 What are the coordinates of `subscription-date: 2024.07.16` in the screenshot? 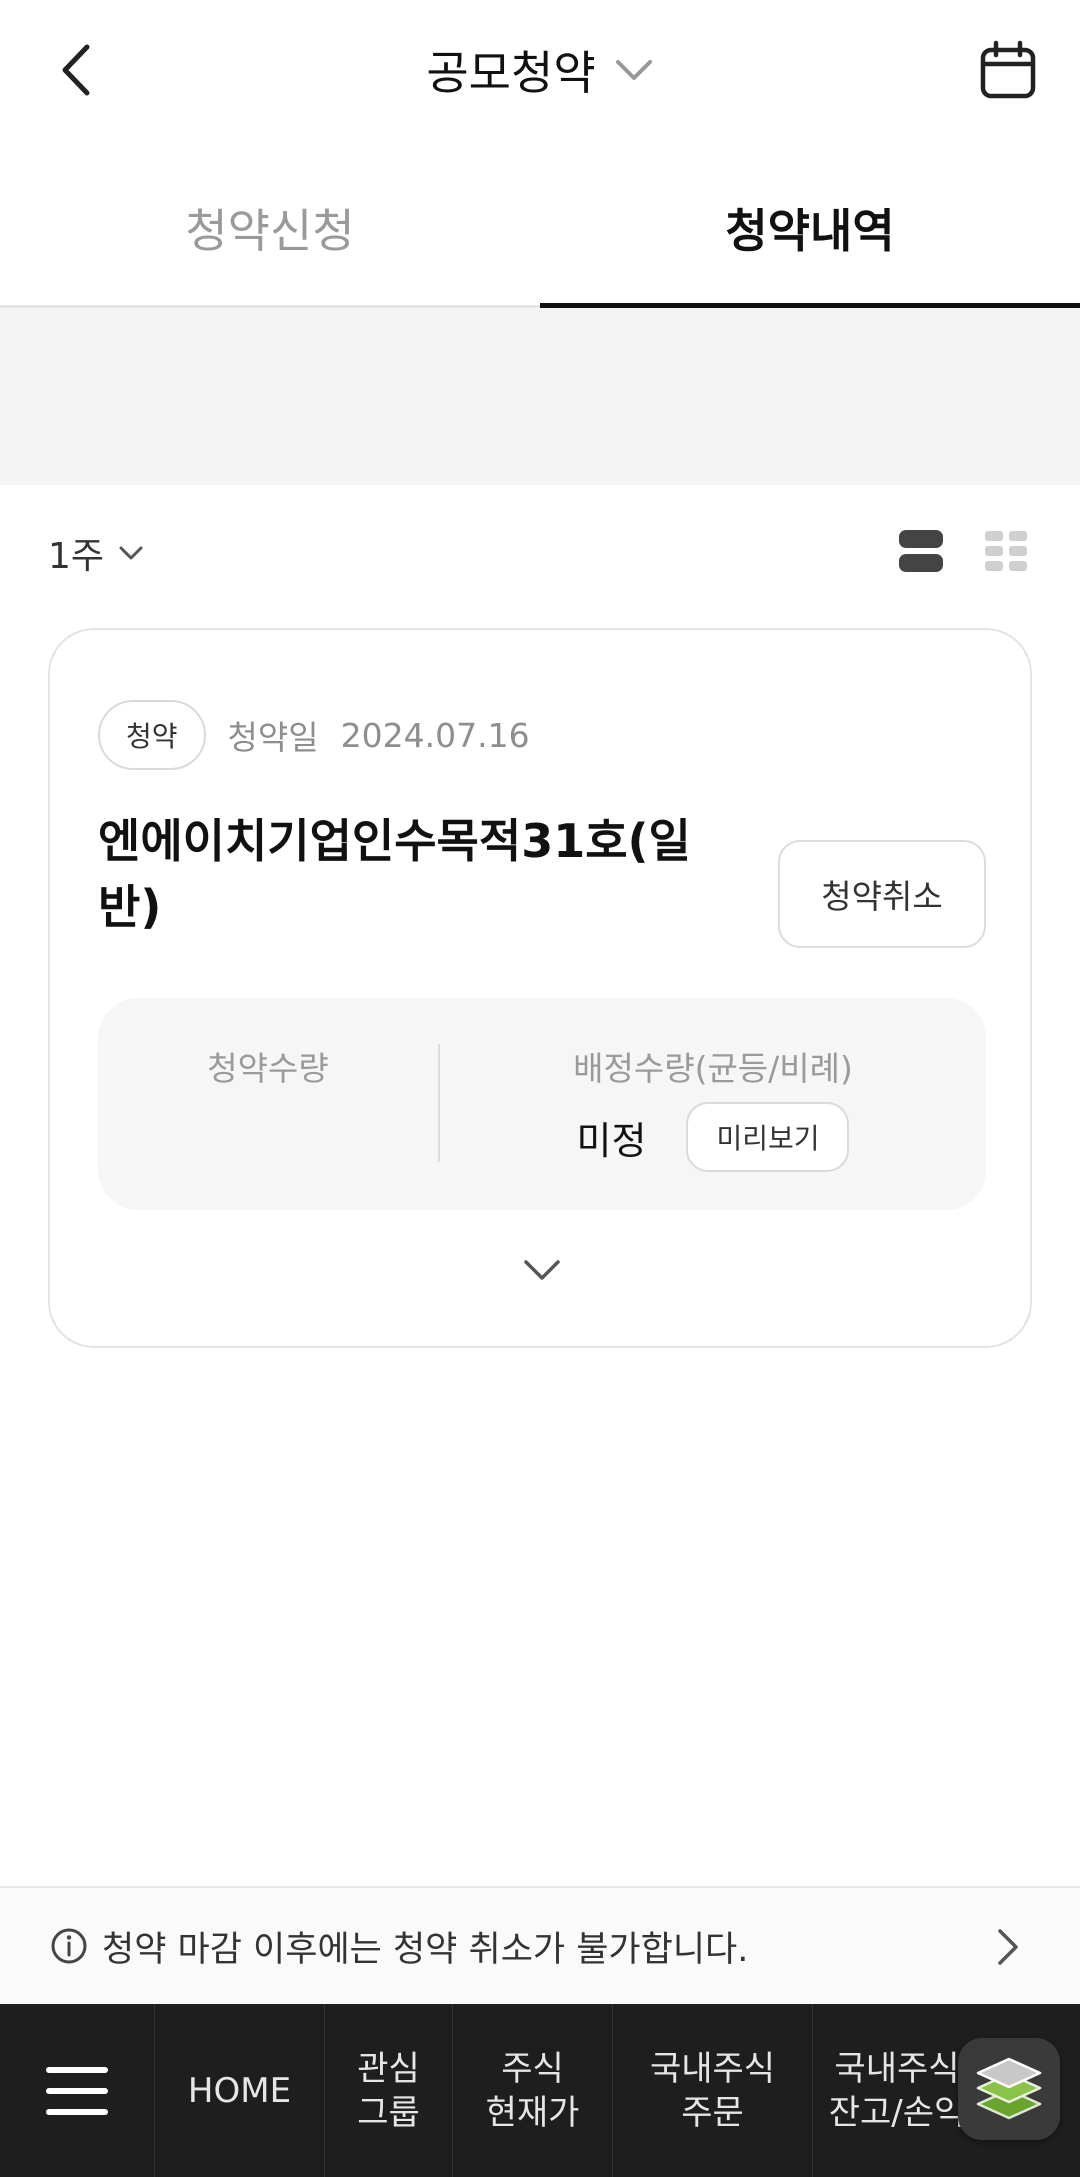 It's located at (435, 735).